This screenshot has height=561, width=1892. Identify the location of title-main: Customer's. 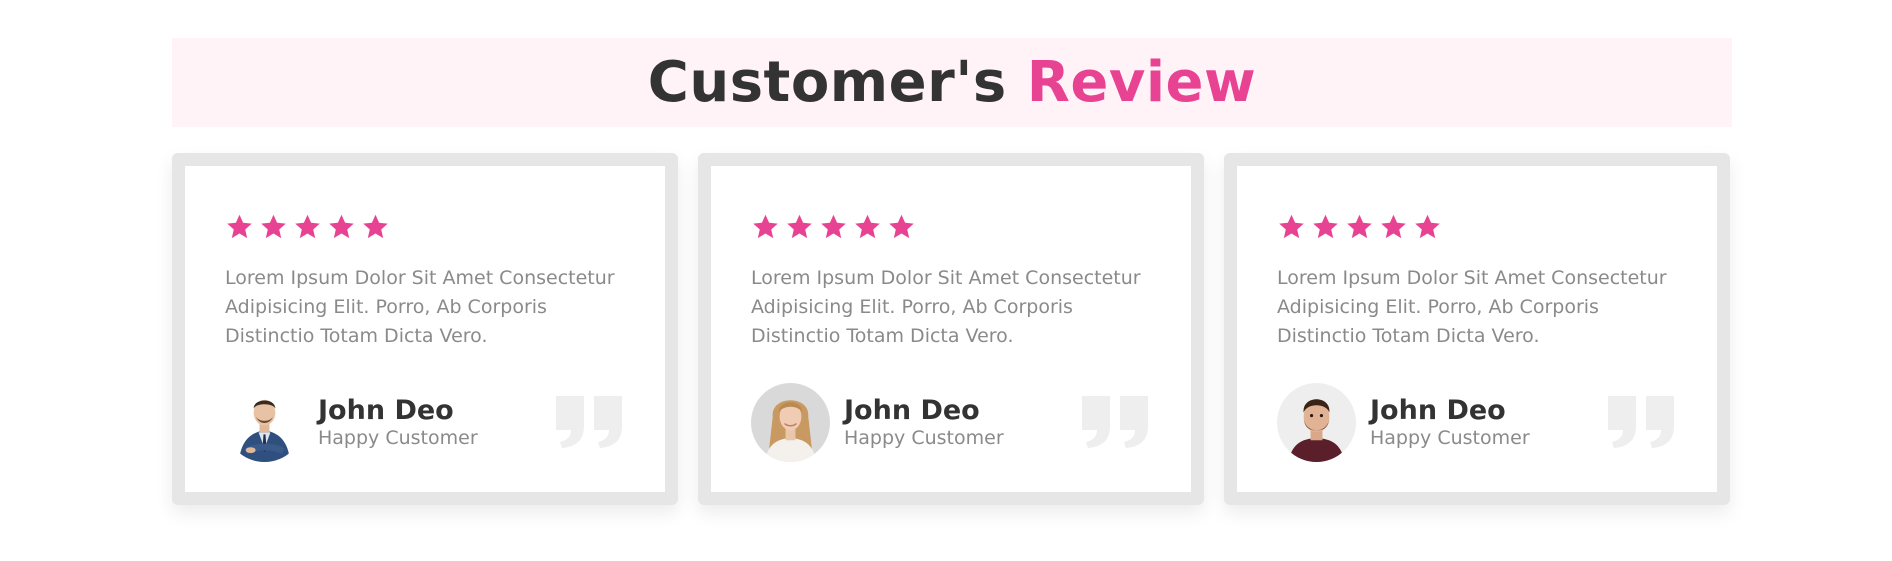
(827, 82).